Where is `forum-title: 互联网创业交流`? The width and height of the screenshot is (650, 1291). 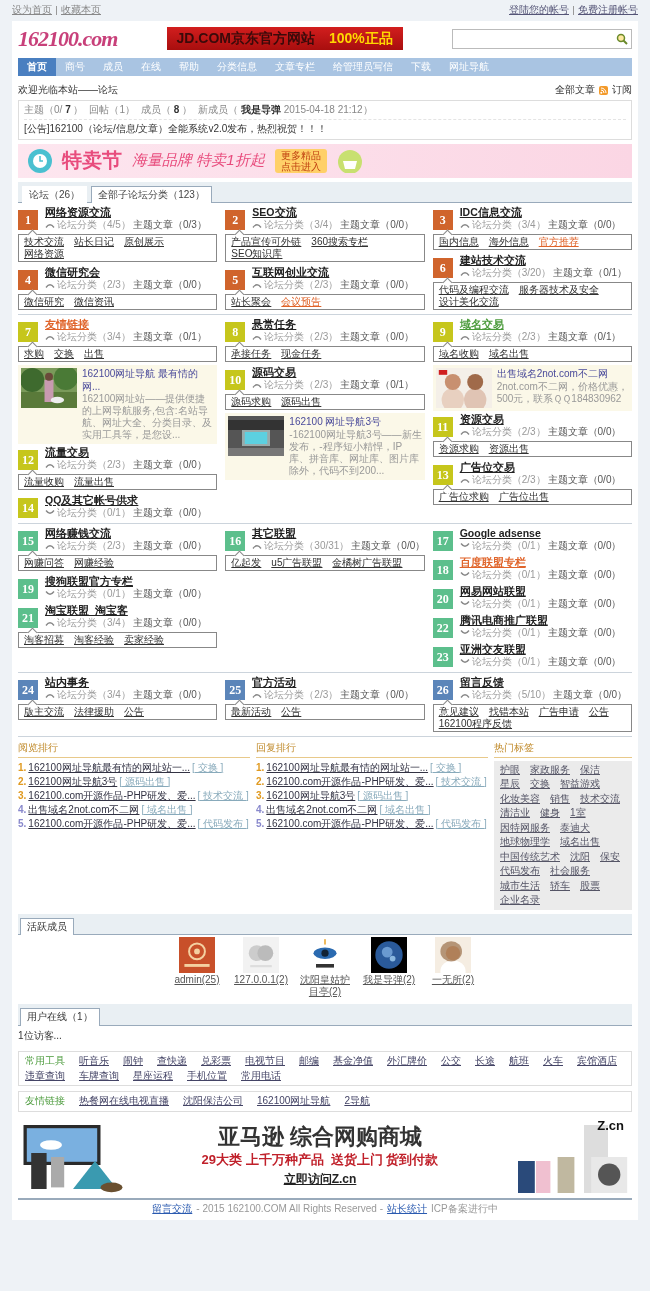
forum-title: 互联网创业交流 is located at coordinates (291, 272).